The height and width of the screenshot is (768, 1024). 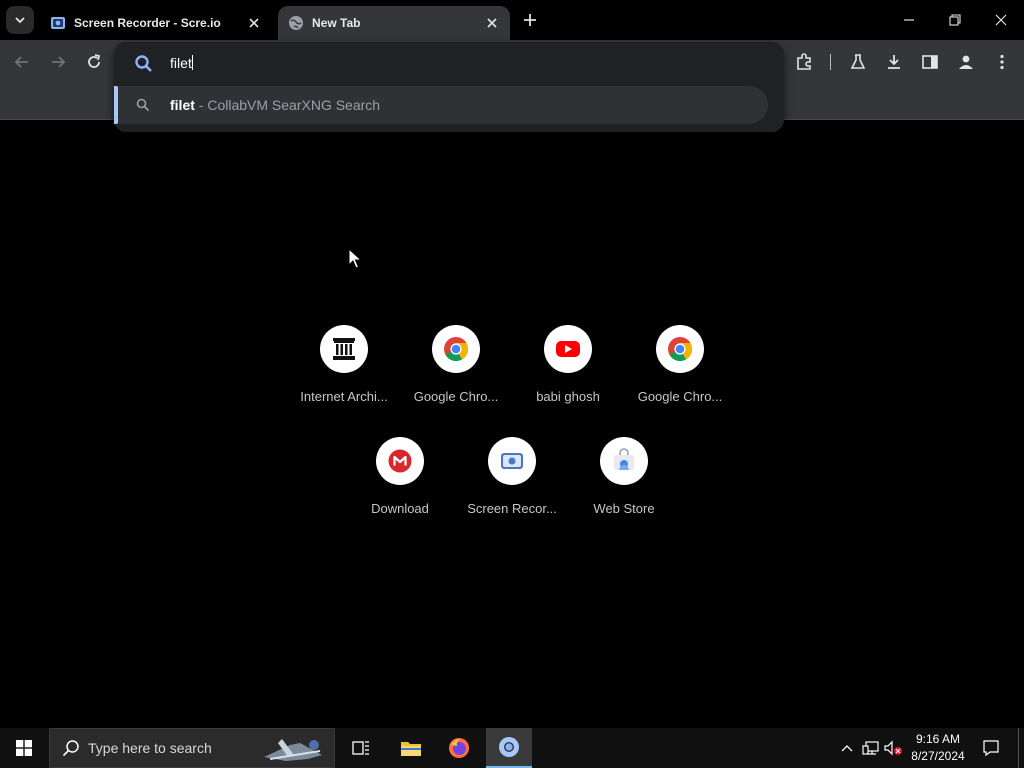 I want to click on action-center-button, so click(x=991, y=748).